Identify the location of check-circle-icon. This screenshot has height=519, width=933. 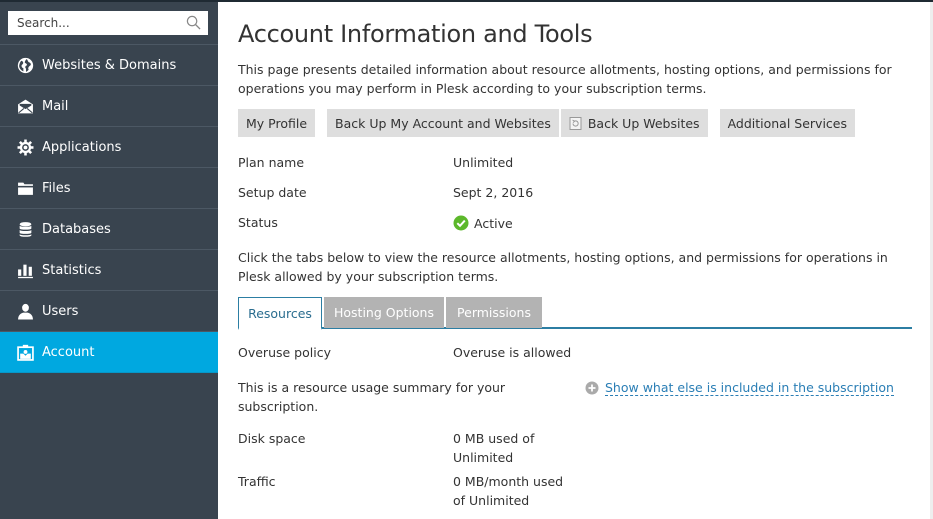
(461, 223).